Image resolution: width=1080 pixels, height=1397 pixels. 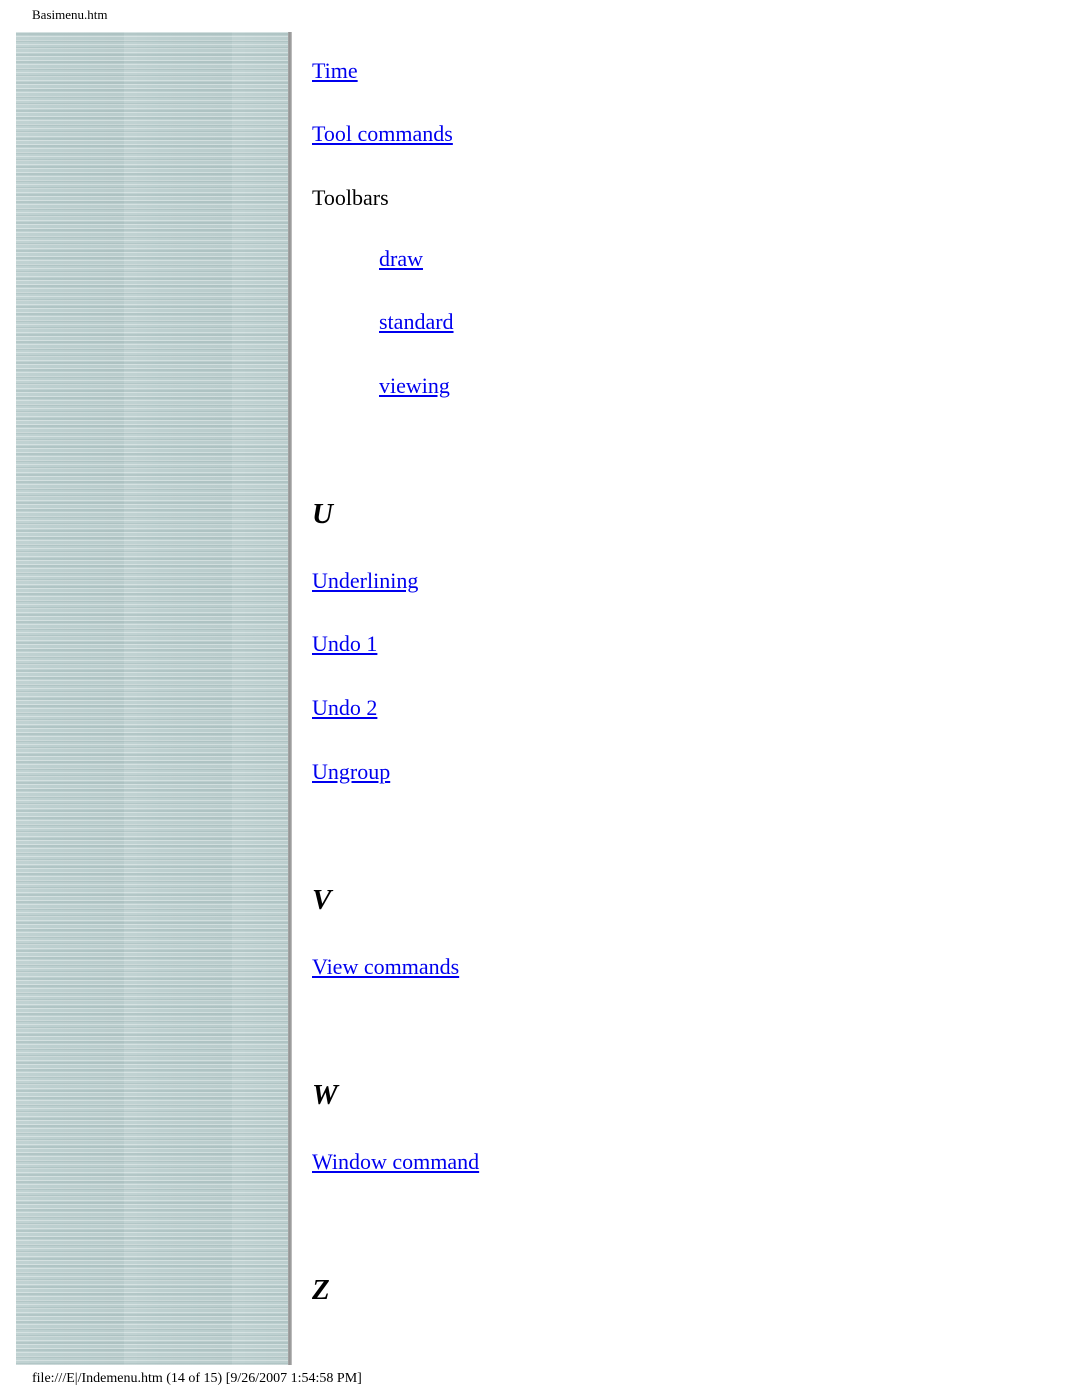 What do you see at coordinates (325, 1095) in the screenshot?
I see `section-letter-w: W` at bounding box center [325, 1095].